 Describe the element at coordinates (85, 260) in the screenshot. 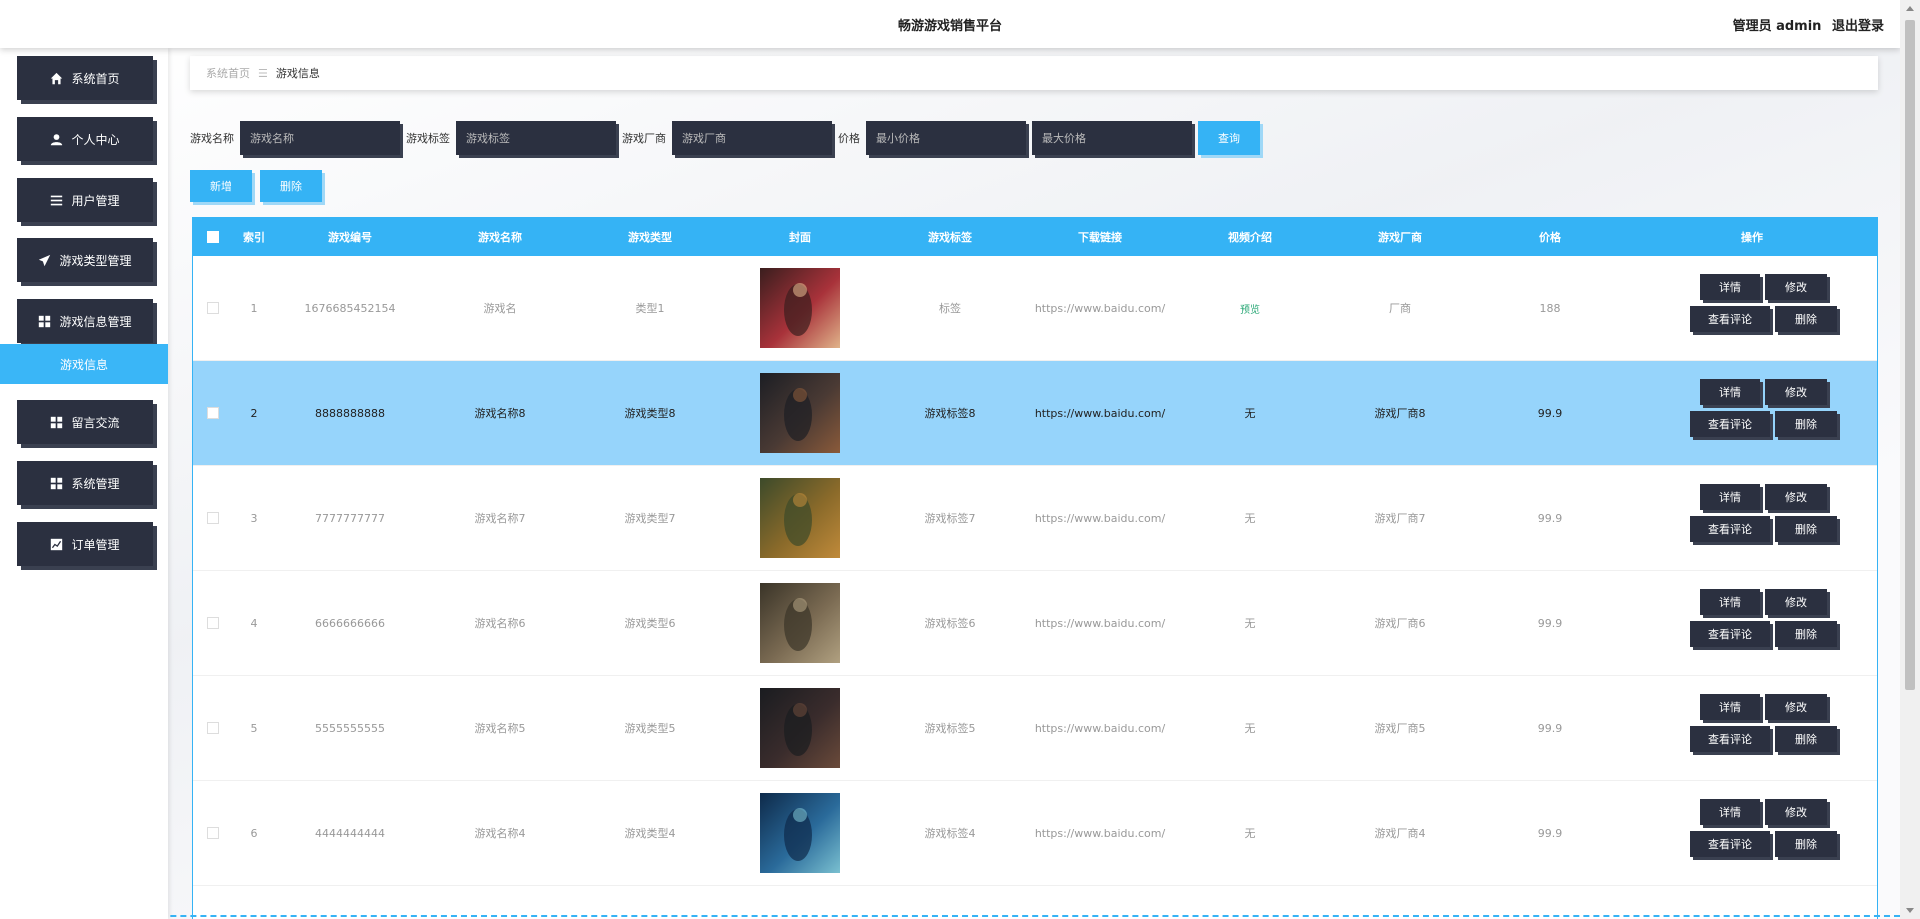

I see `sidebar-item-game-types: 游戏类型管理` at that location.